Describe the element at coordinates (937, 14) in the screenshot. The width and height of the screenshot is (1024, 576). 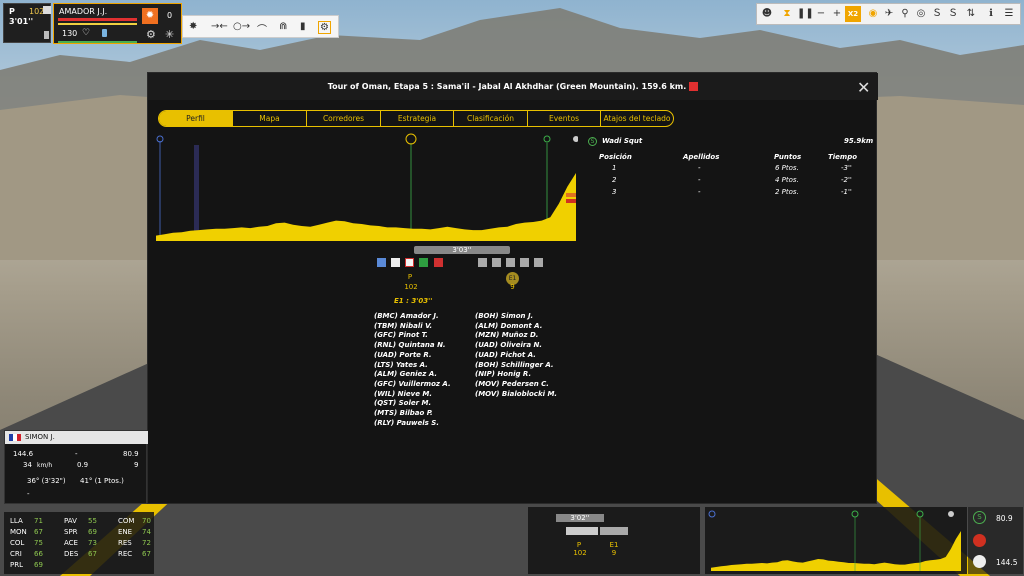
I see `sprint-camera-icon: Ｓ` at that location.